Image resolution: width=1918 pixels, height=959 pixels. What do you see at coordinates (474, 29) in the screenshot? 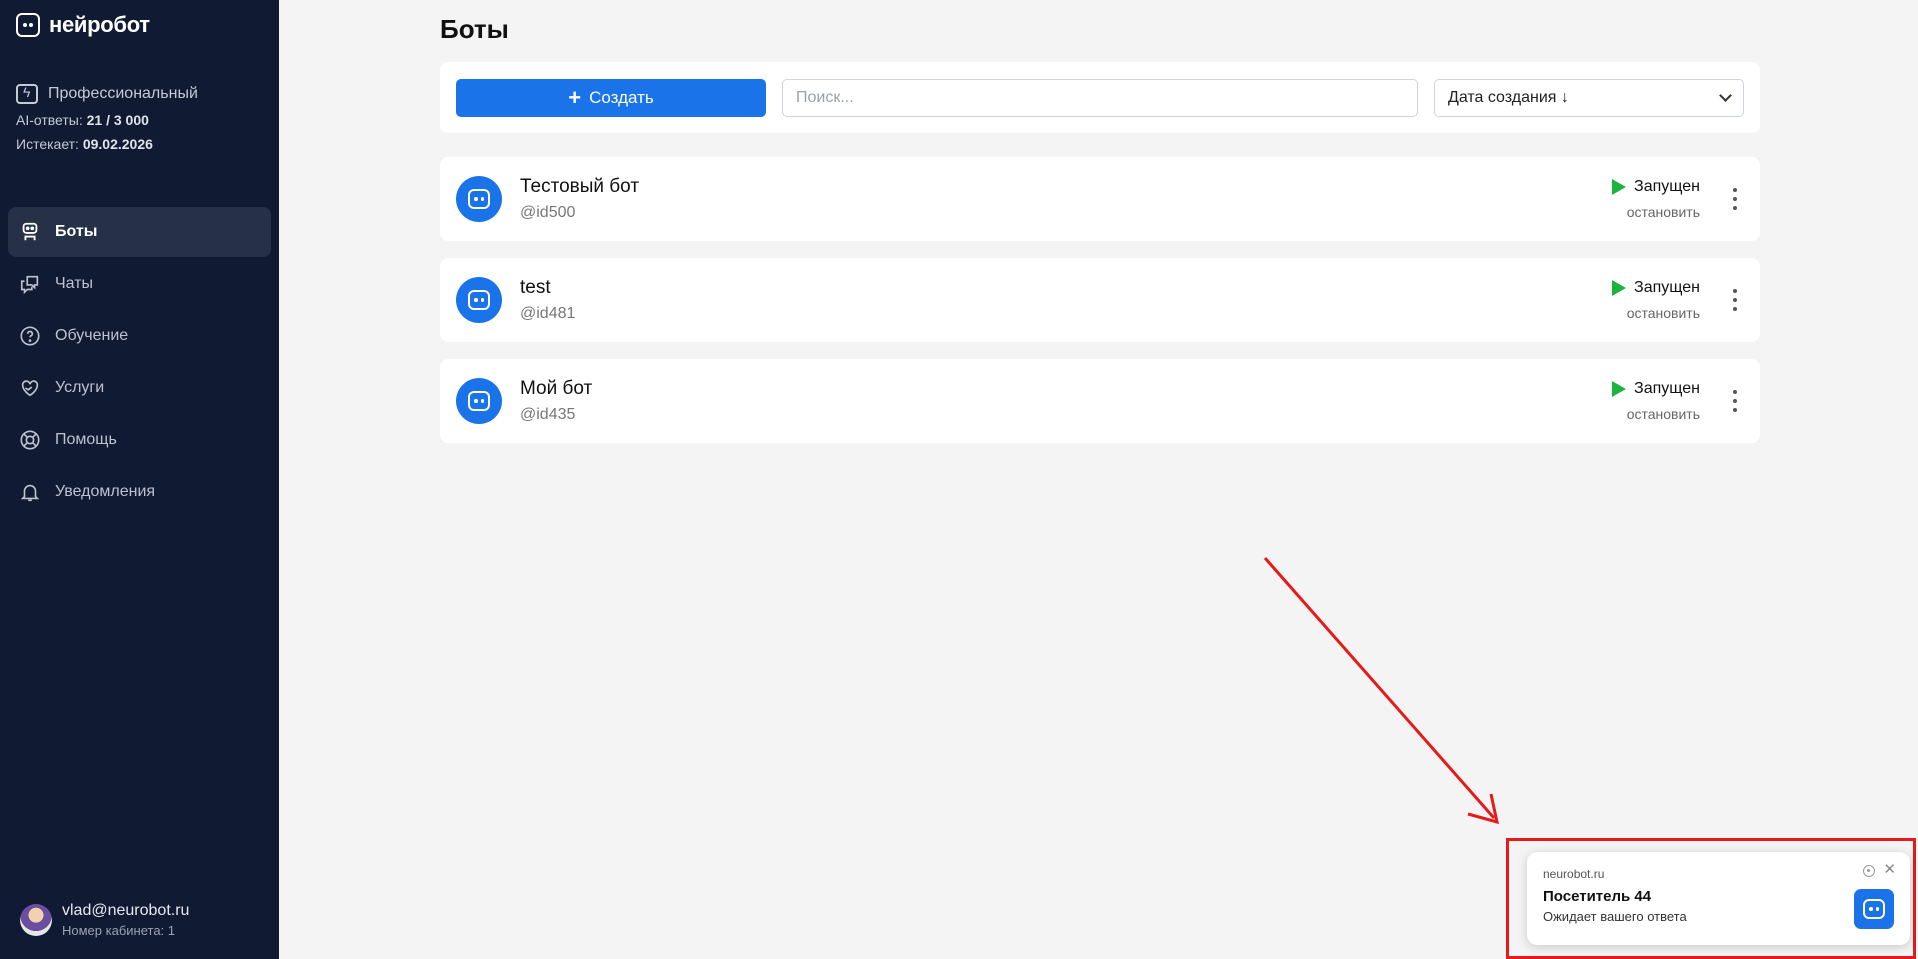
I see `page-title: Боты` at bounding box center [474, 29].